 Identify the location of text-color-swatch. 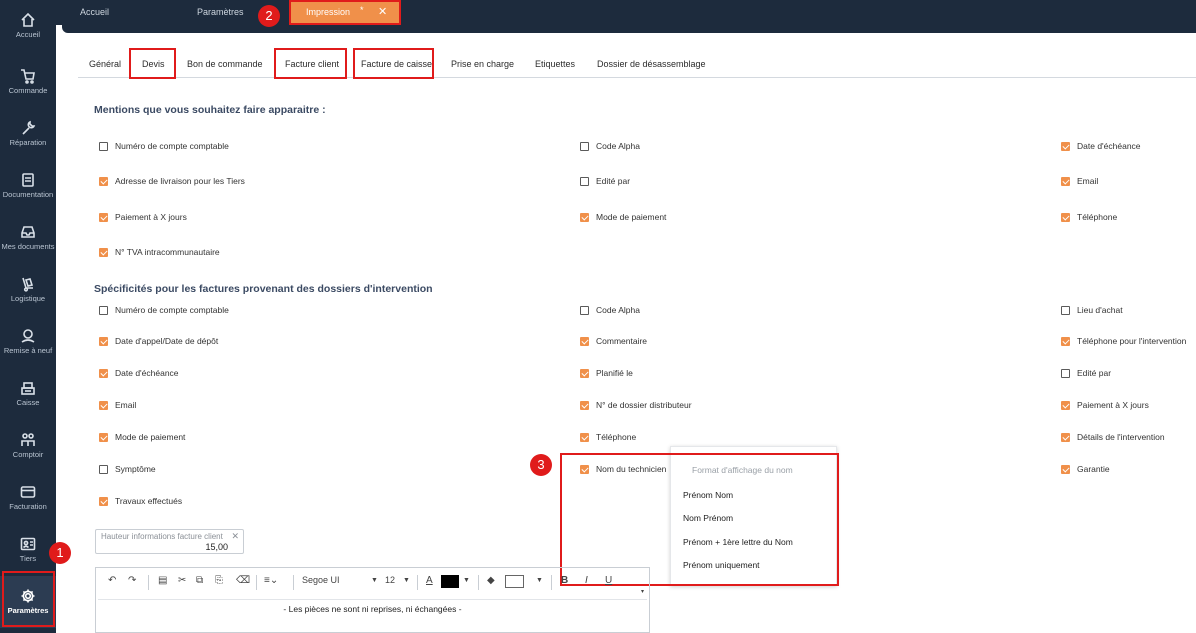
(450, 581).